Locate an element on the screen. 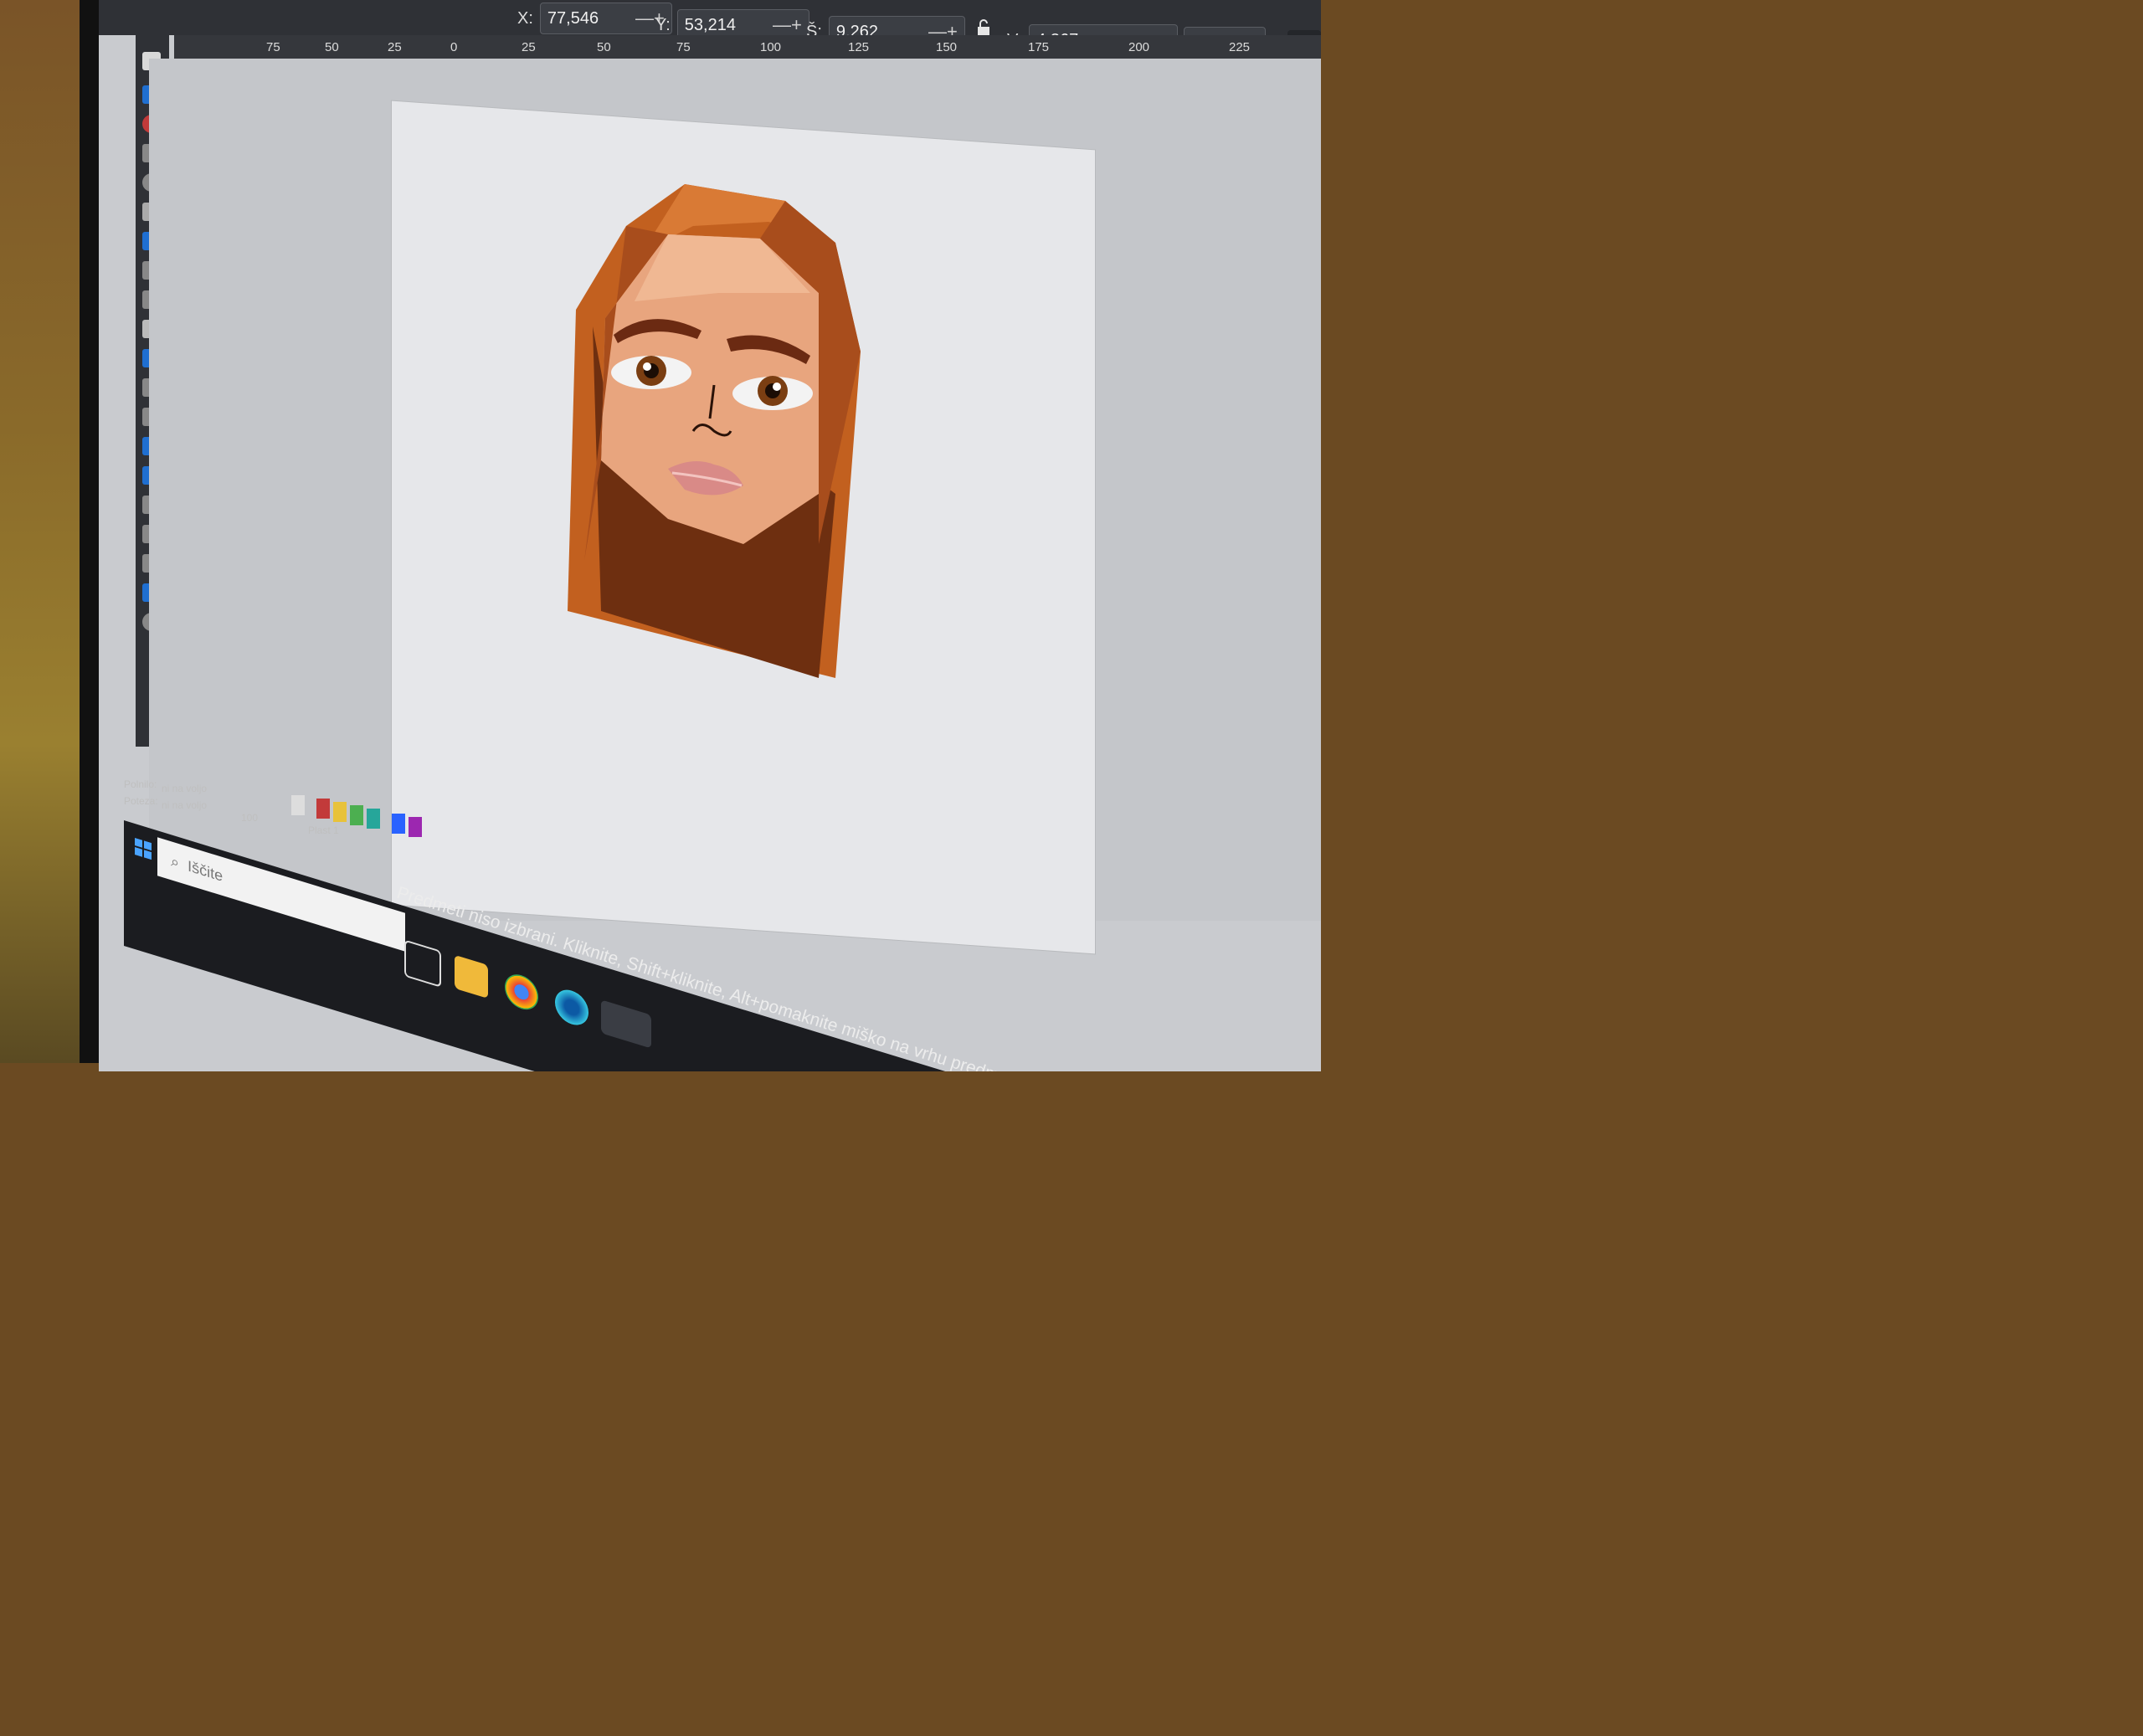  file-explorer-icon is located at coordinates (471, 976).